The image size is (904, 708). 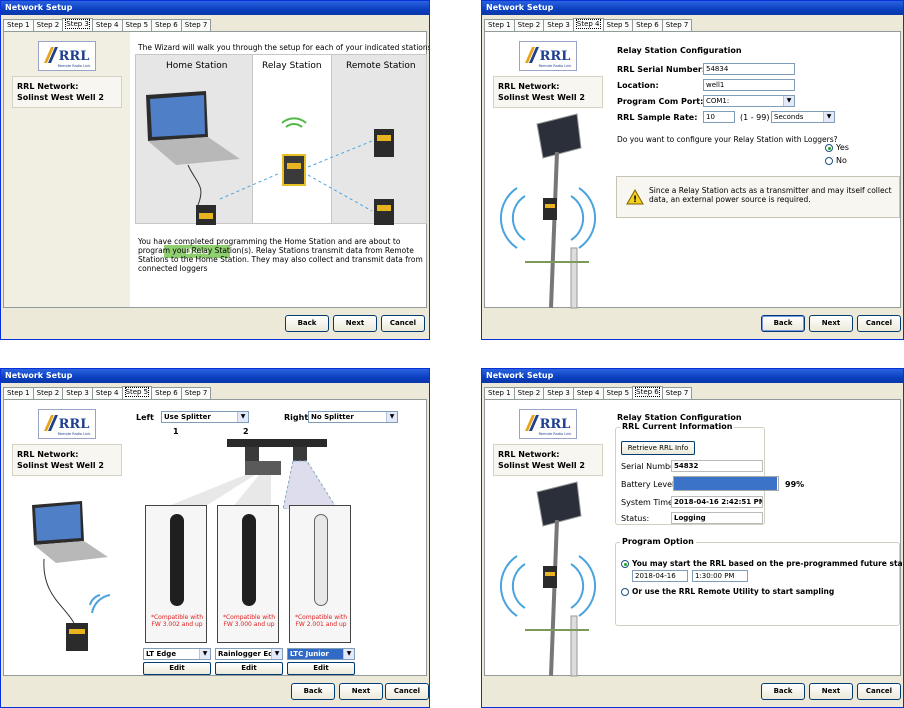 I want to click on retrieve-rrl-info-button: Retrieve RRL Info, so click(x=658, y=448).